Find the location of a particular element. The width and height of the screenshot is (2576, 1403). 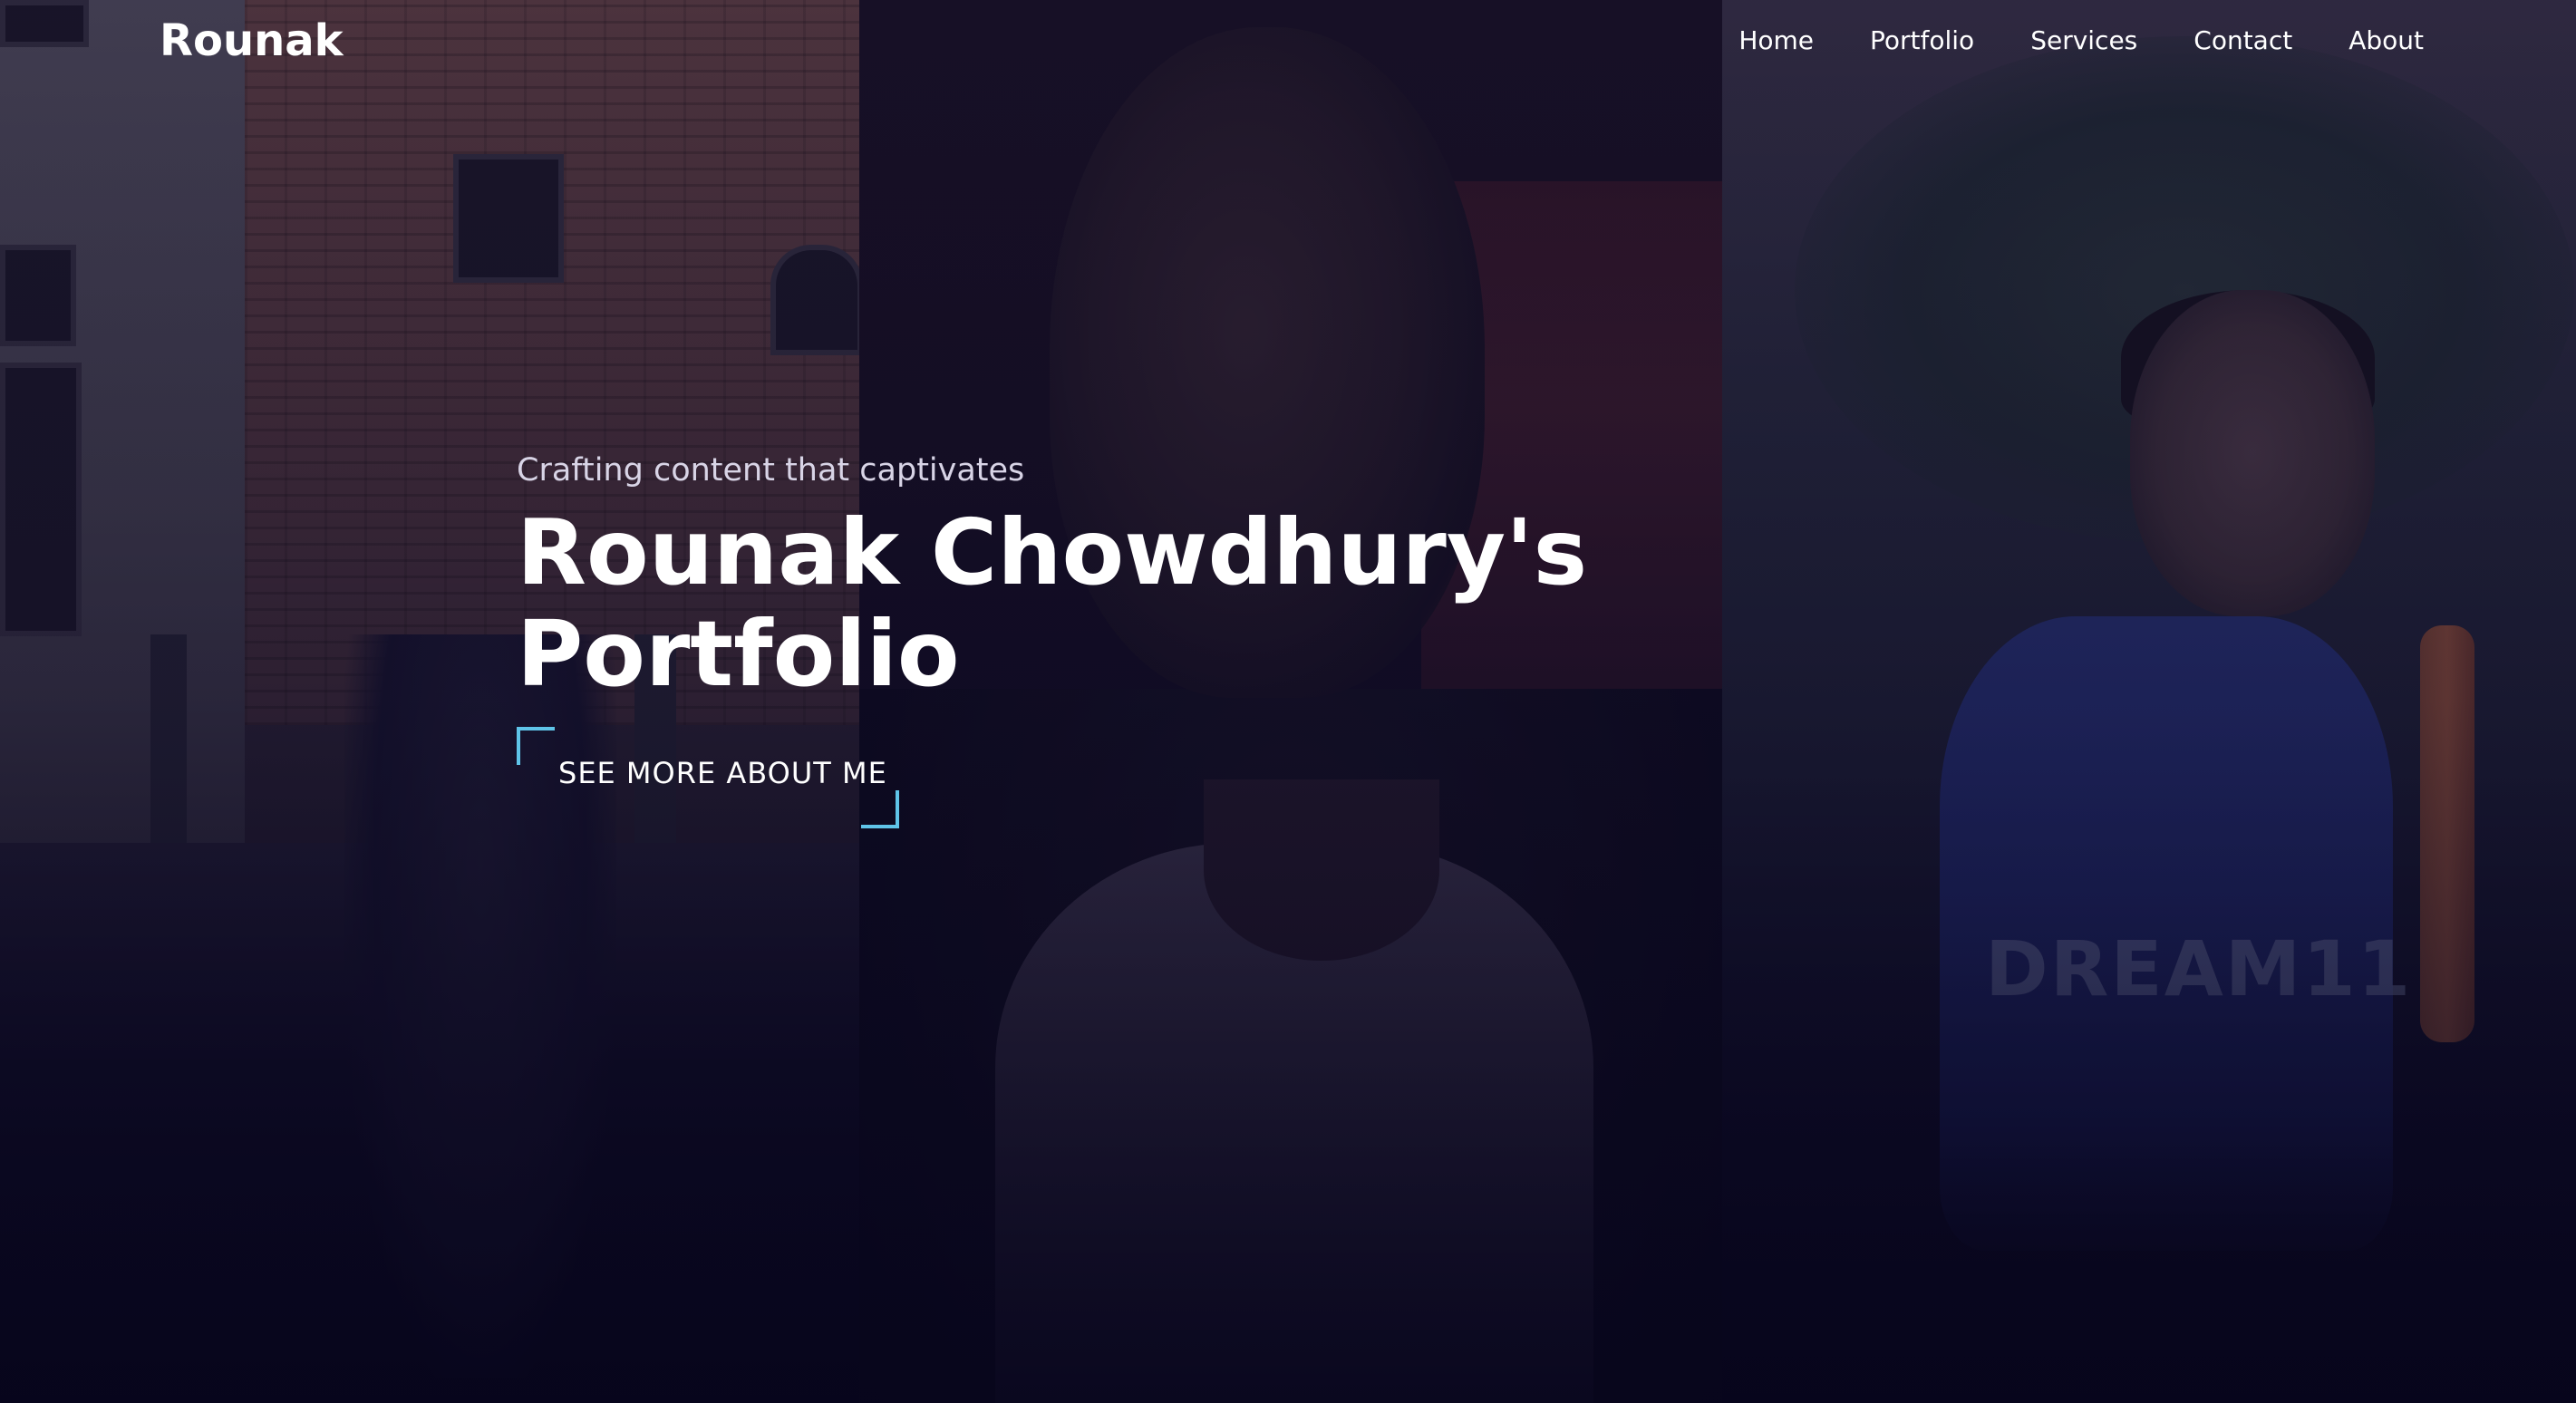

see-more-label: SEE MORE ABOUT ME is located at coordinates (722, 773).